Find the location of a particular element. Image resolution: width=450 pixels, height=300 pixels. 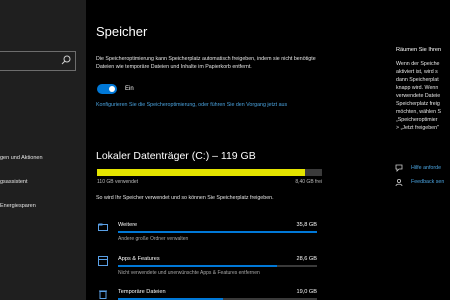

drive-usage-bar is located at coordinates (209, 172).